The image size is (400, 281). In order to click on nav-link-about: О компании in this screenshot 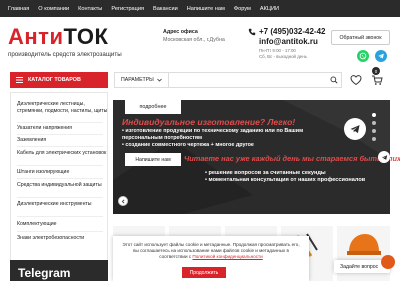, I will do `click(53, 9)`.